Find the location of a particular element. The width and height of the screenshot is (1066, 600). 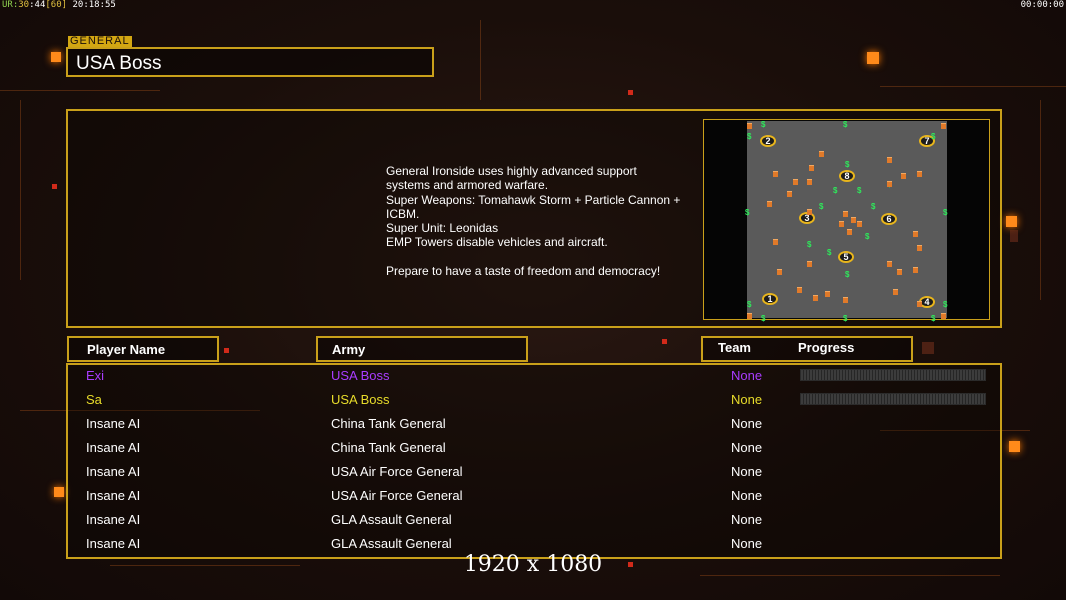

resolution-label: 1920 x 1080 is located at coordinates (533, 564).